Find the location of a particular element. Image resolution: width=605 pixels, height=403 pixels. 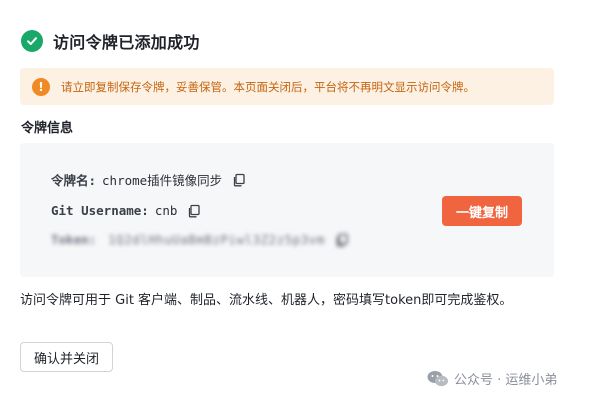

token-value: 1Q2dlHhuUaBmBzPiwl3Z2z5p3vm is located at coordinates (216, 239).